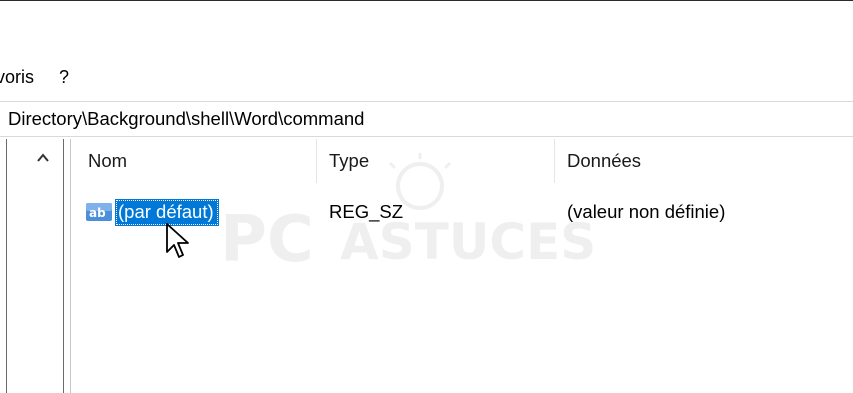 The width and height of the screenshot is (853, 393). I want to click on value-type-cell: REG_SZ, so click(366, 211).